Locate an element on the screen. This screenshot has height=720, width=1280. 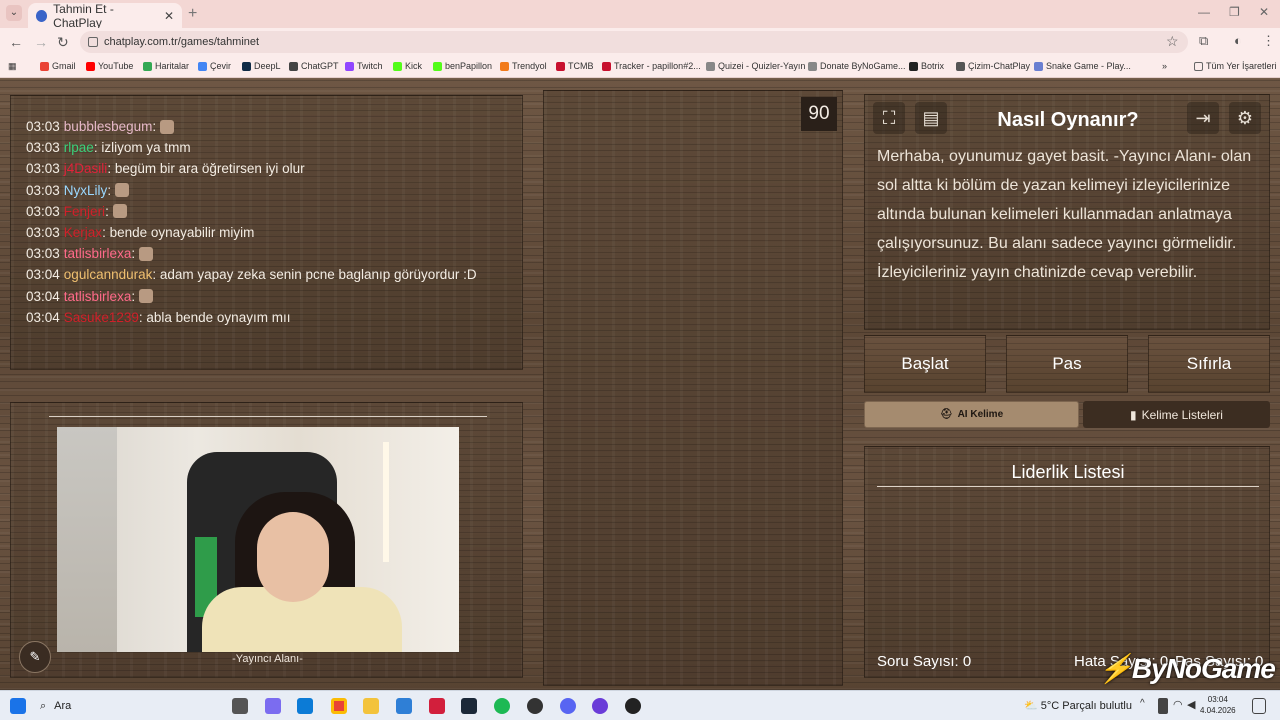
bookmark-deepl: DeepL is located at coordinates (261, 66).